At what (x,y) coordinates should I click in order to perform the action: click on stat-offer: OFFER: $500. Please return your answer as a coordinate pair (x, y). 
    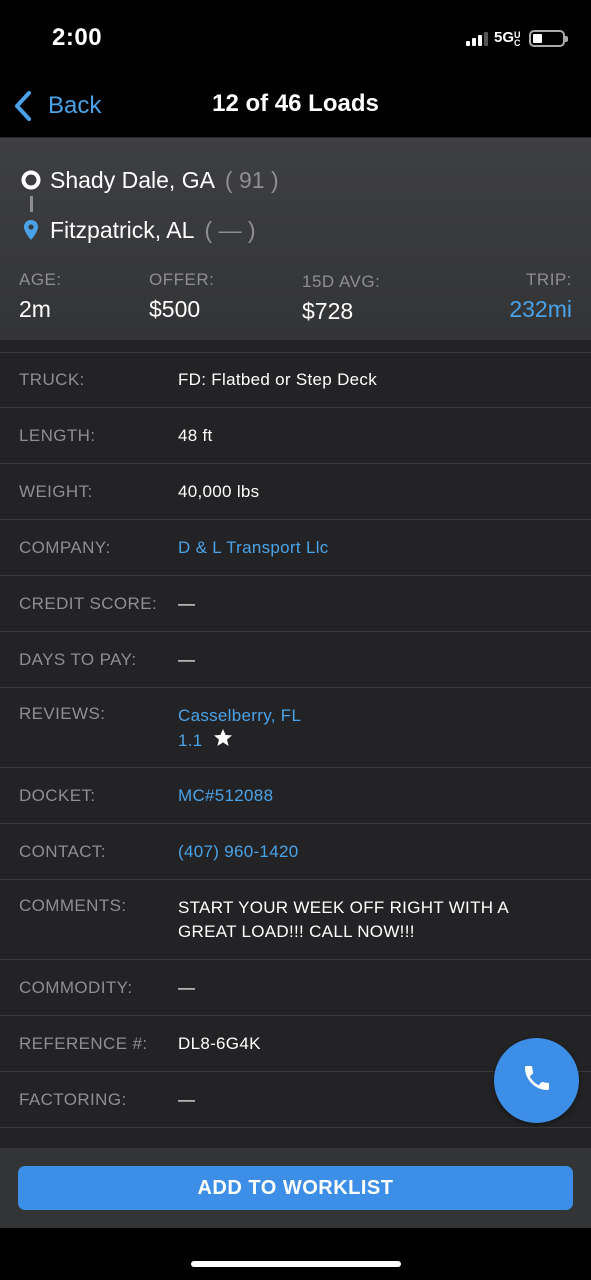
    Looking at the image, I should click on (181, 296).